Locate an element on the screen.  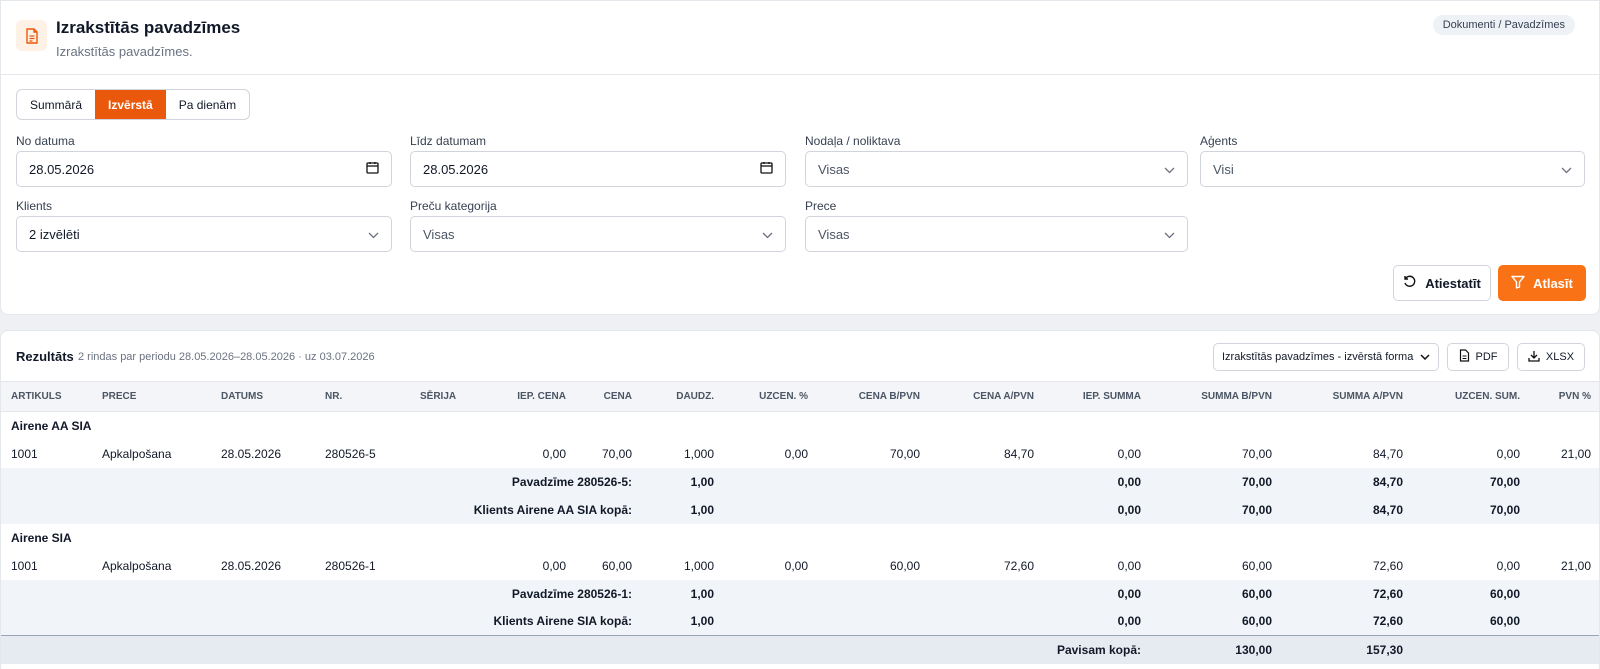
cell-datums: 28.05.2026 is located at coordinates (251, 565).